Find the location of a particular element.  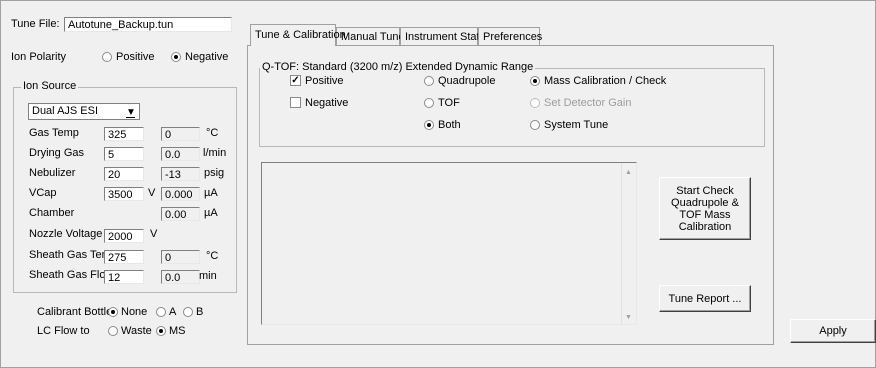

drying-gas-actual: 0.0 is located at coordinates (180, 154).